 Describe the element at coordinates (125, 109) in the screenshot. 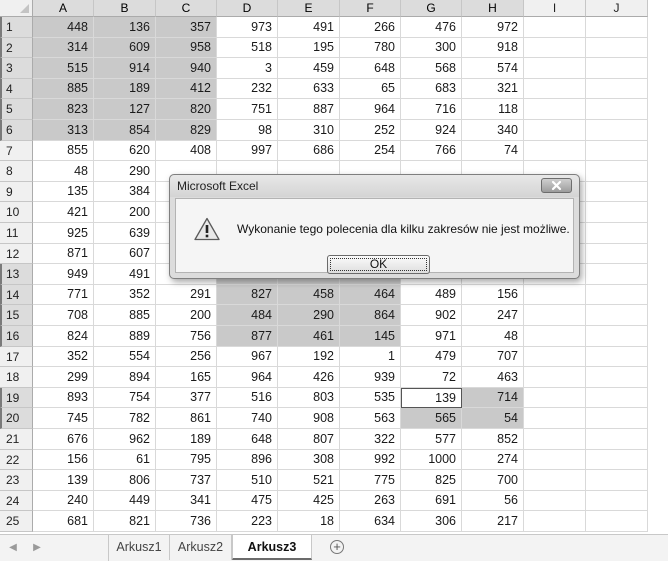

I see `cell-b5: 127` at that location.